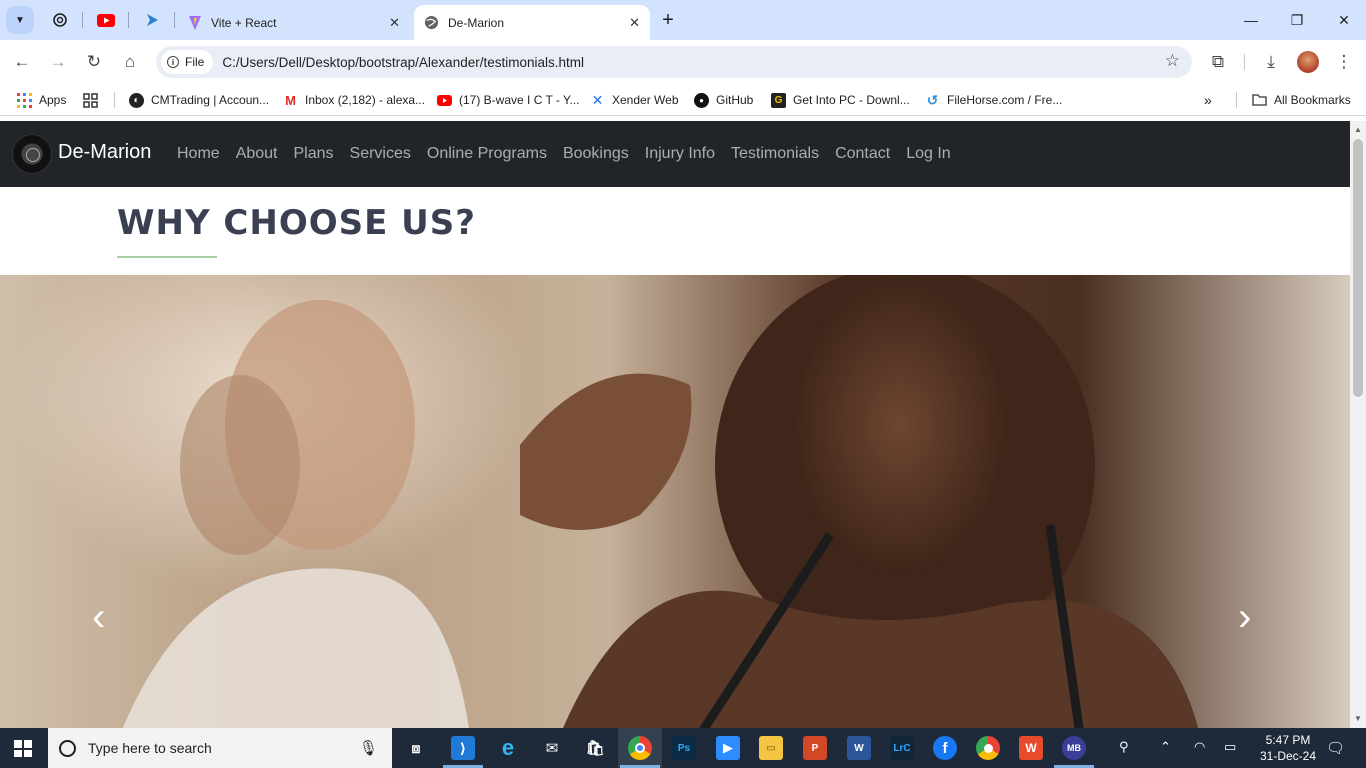  I want to click on scroll-down-icon: ▼, so click(1358, 718).